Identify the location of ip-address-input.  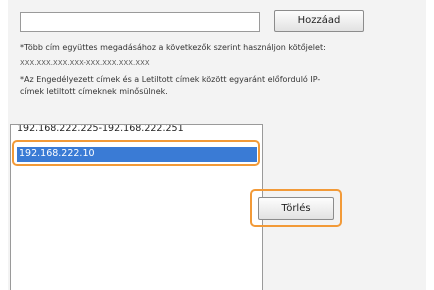
(140, 22).